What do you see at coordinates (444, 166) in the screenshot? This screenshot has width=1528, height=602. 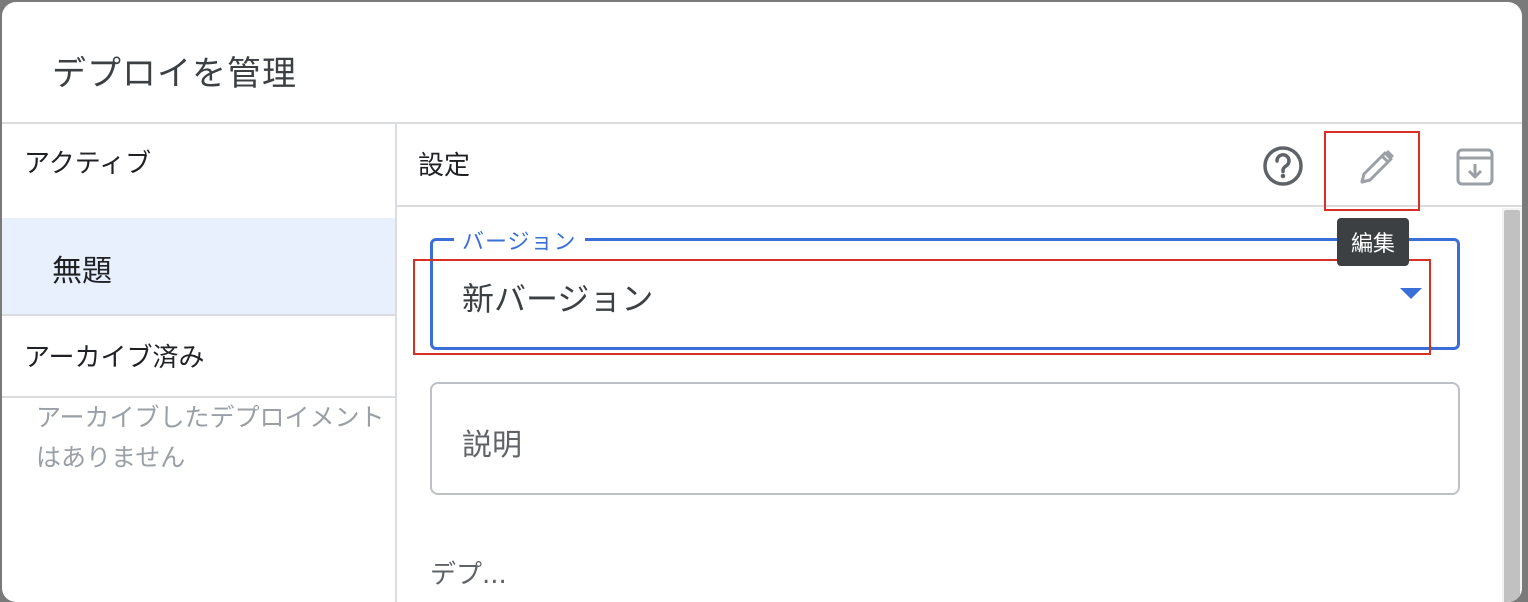 I see `settings-title: 設定` at bounding box center [444, 166].